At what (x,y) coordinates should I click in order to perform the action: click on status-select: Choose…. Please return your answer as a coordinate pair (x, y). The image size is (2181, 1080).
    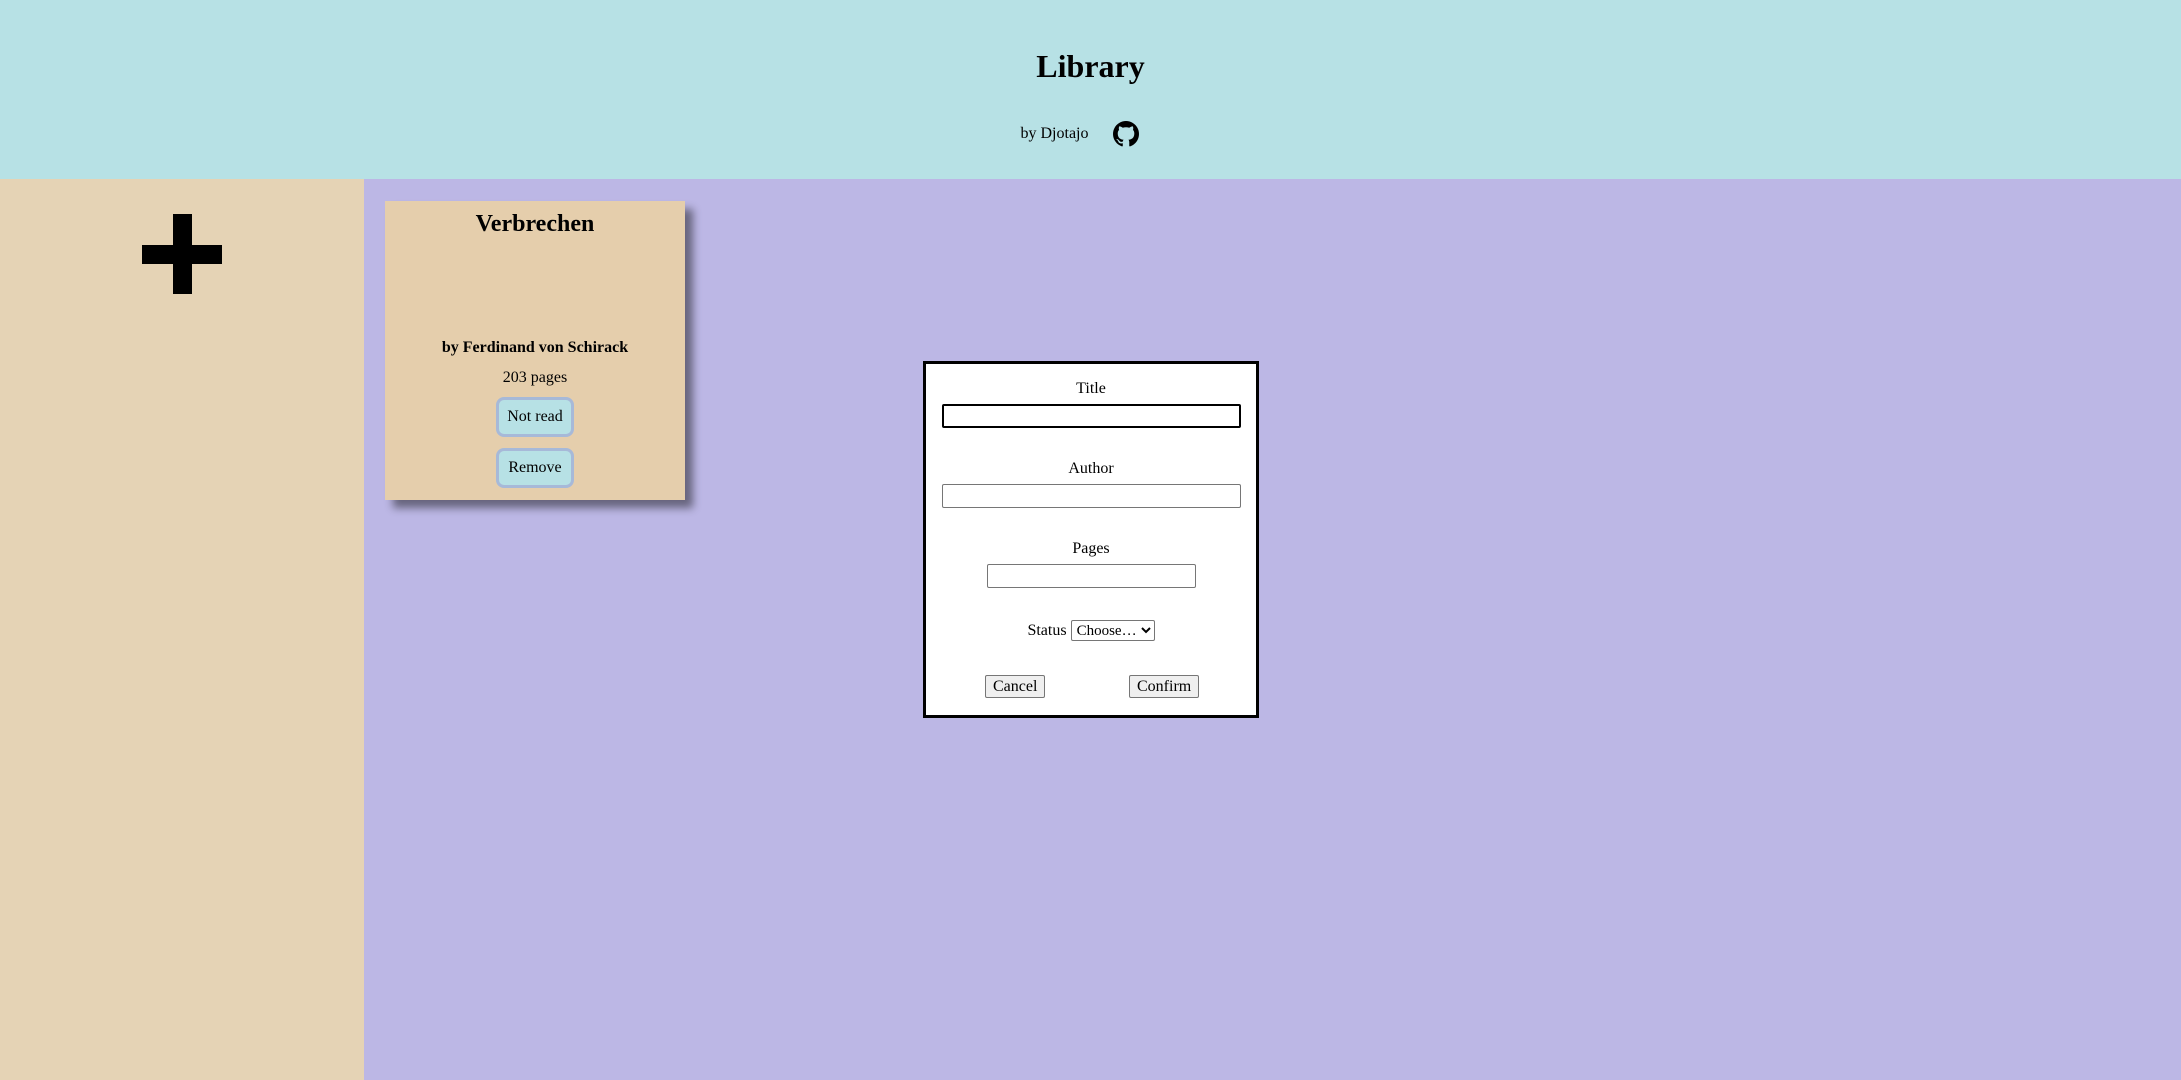
    Looking at the image, I should click on (1112, 630).